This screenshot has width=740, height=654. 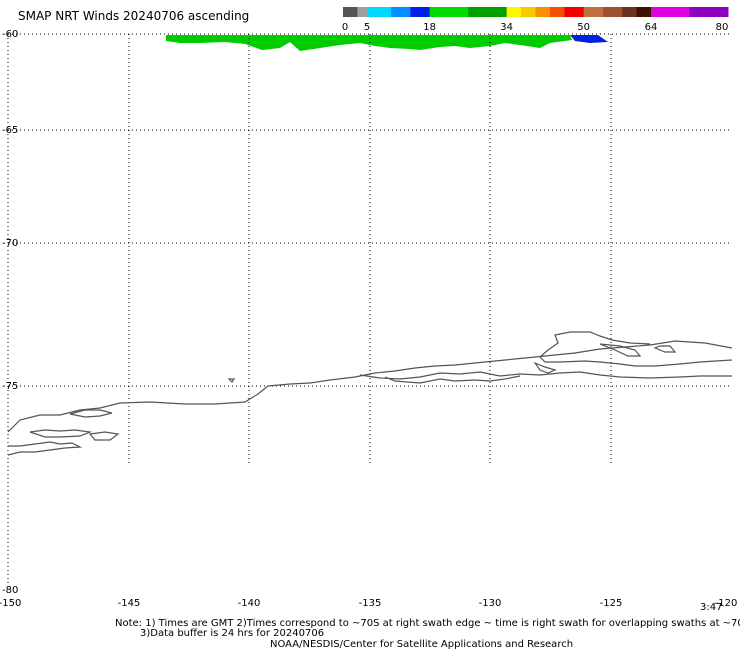 What do you see at coordinates (490, 603) in the screenshot?
I see `lon-label-130: -130` at bounding box center [490, 603].